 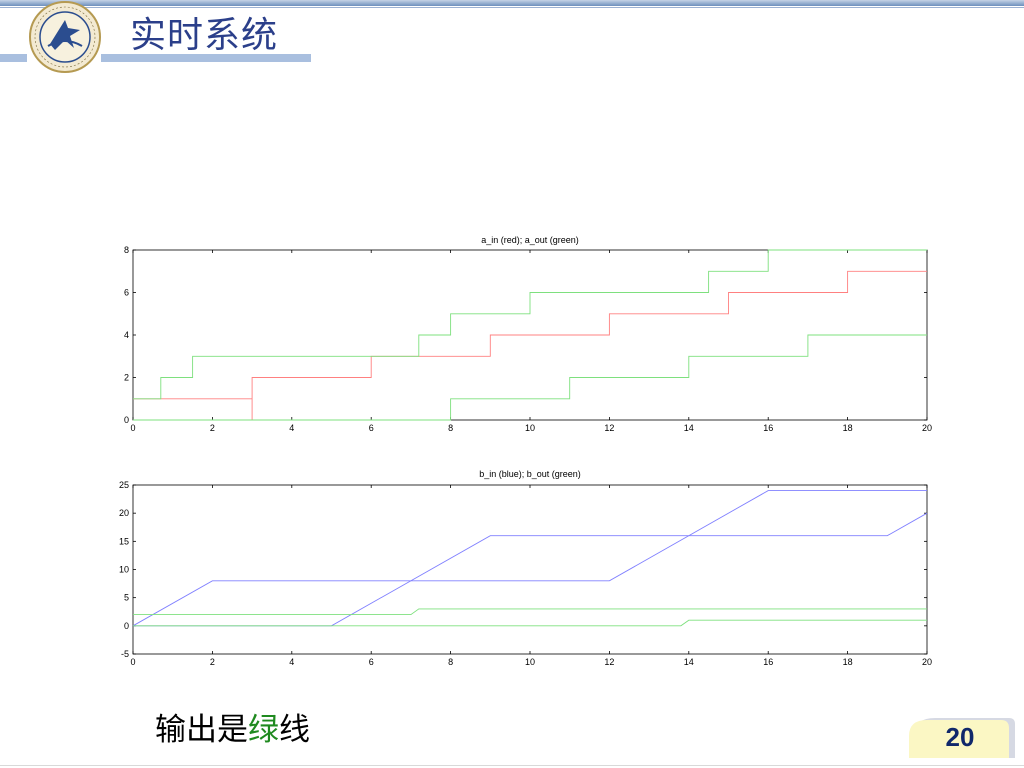 What do you see at coordinates (371, 428) in the screenshot?
I see `chart-a-xtick-label: 6` at bounding box center [371, 428].